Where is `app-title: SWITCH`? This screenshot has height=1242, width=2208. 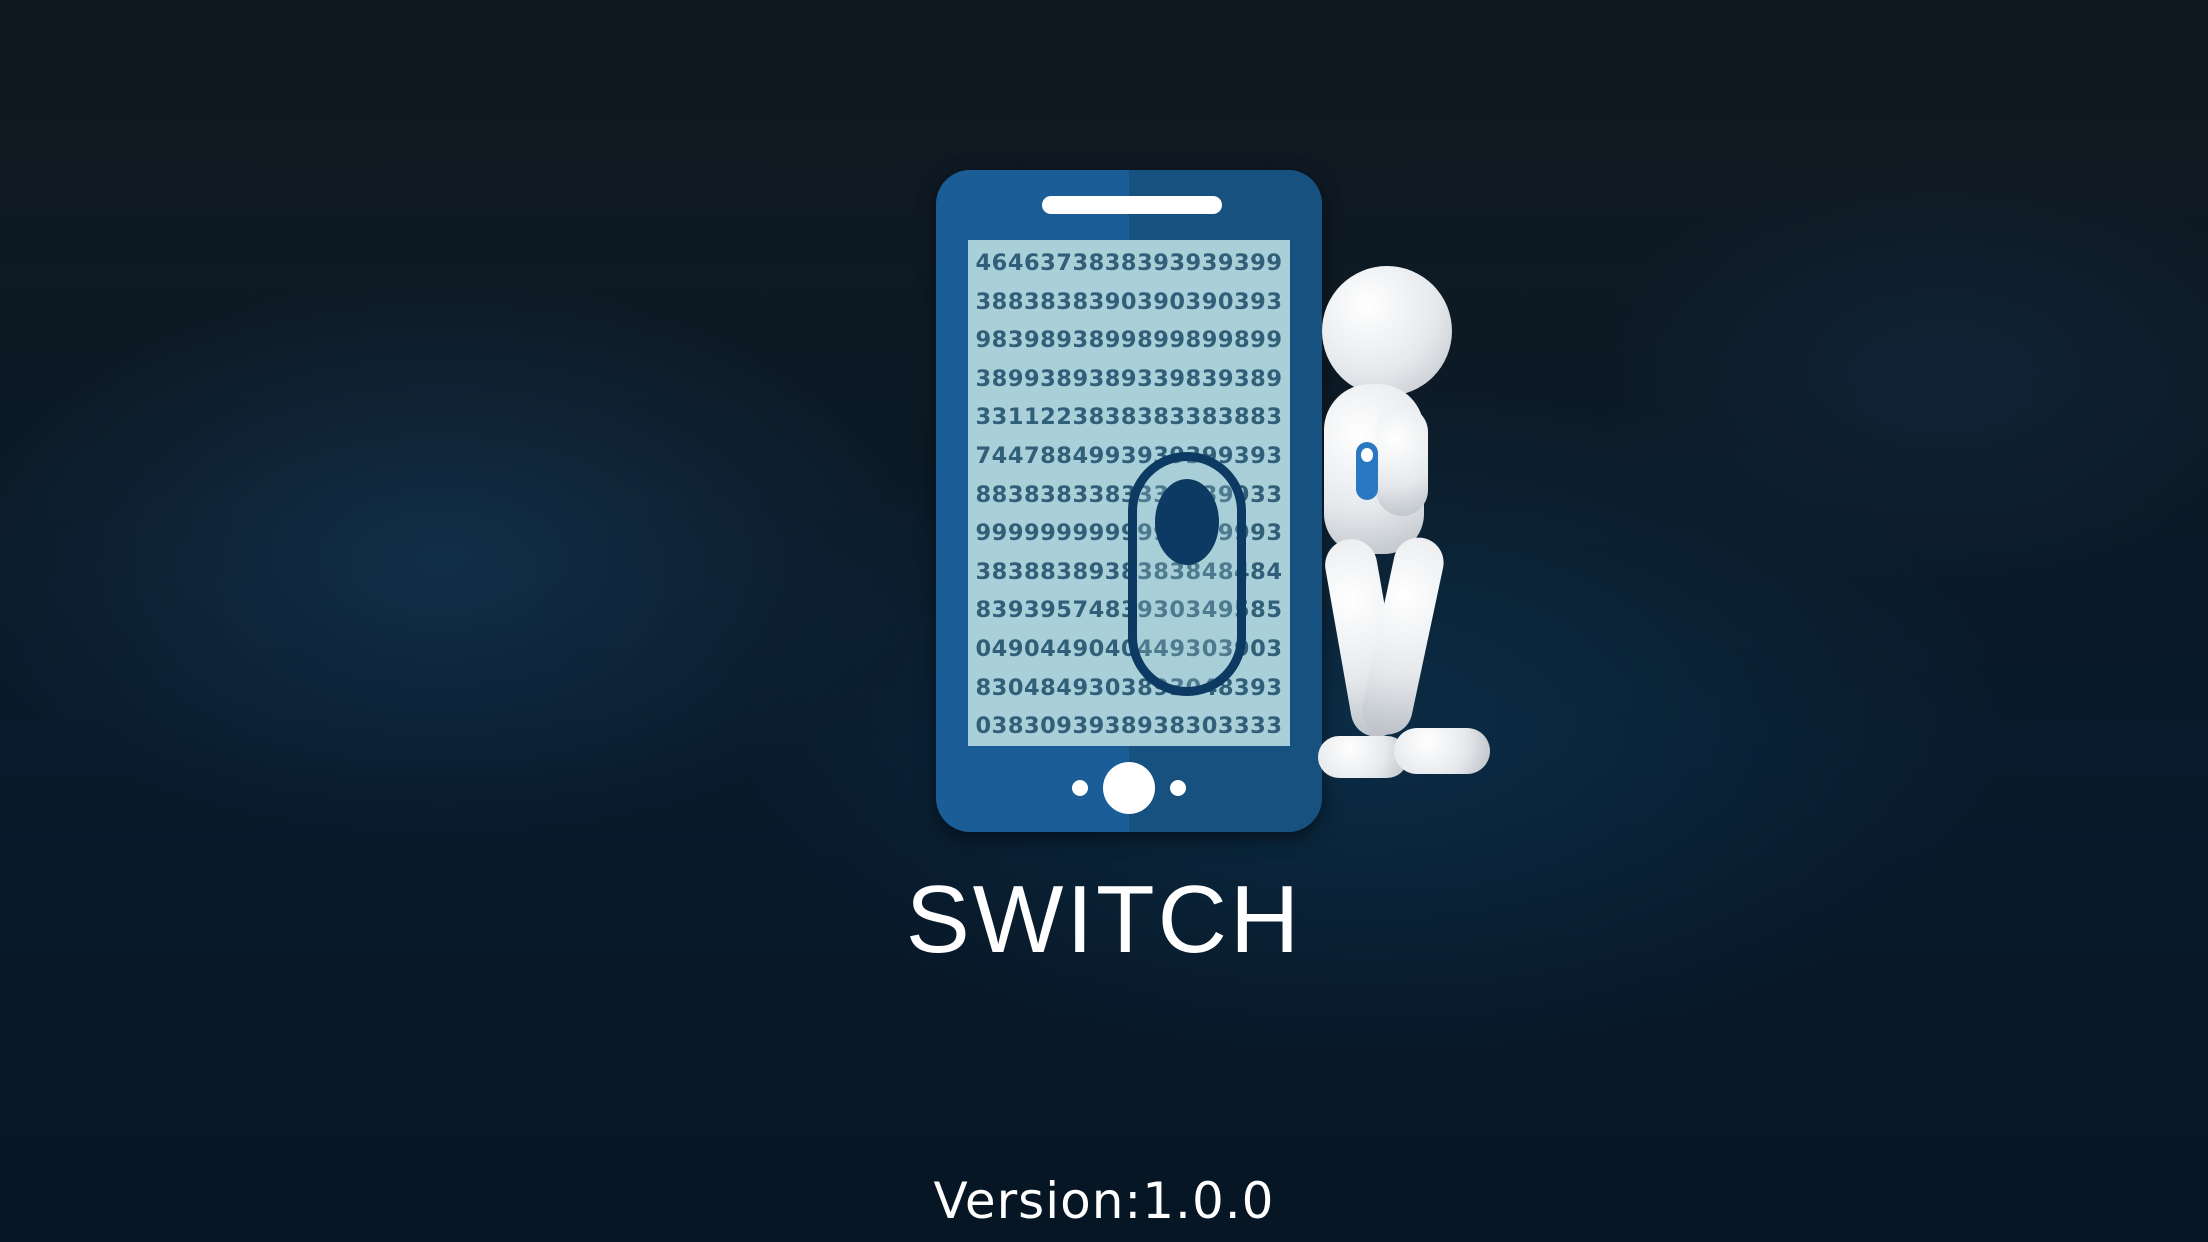
app-title: SWITCH is located at coordinates (1104, 919).